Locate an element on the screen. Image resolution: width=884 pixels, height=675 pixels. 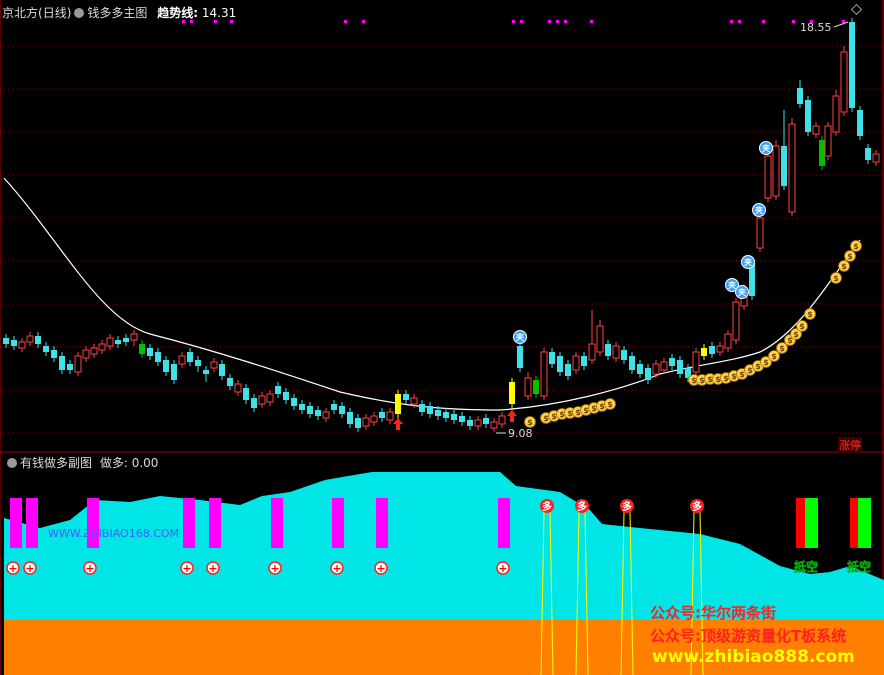
sub-watermark-url: WWW.ZHIBIAO168.COM is located at coordinates (114, 533).